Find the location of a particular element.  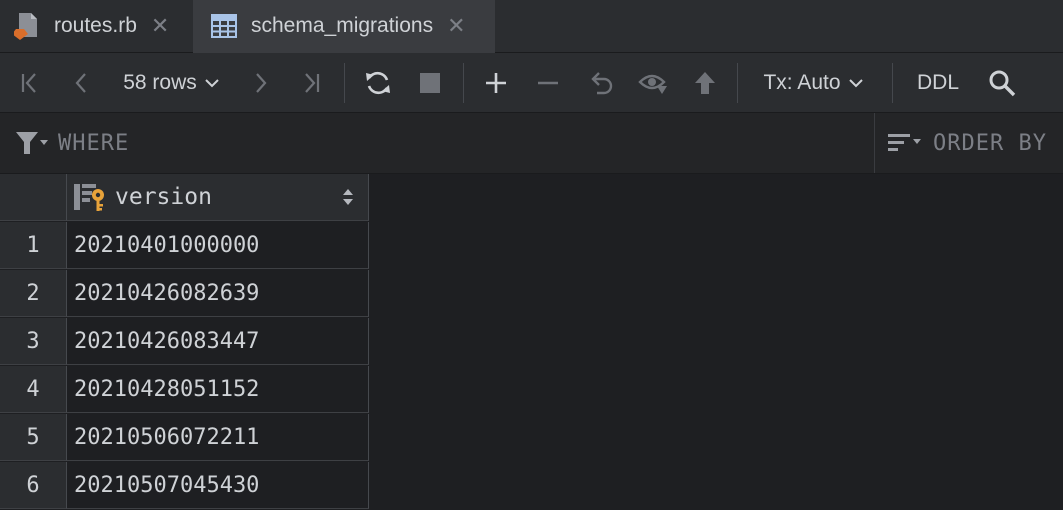

rows-count-label: 58 rows is located at coordinates (160, 82).